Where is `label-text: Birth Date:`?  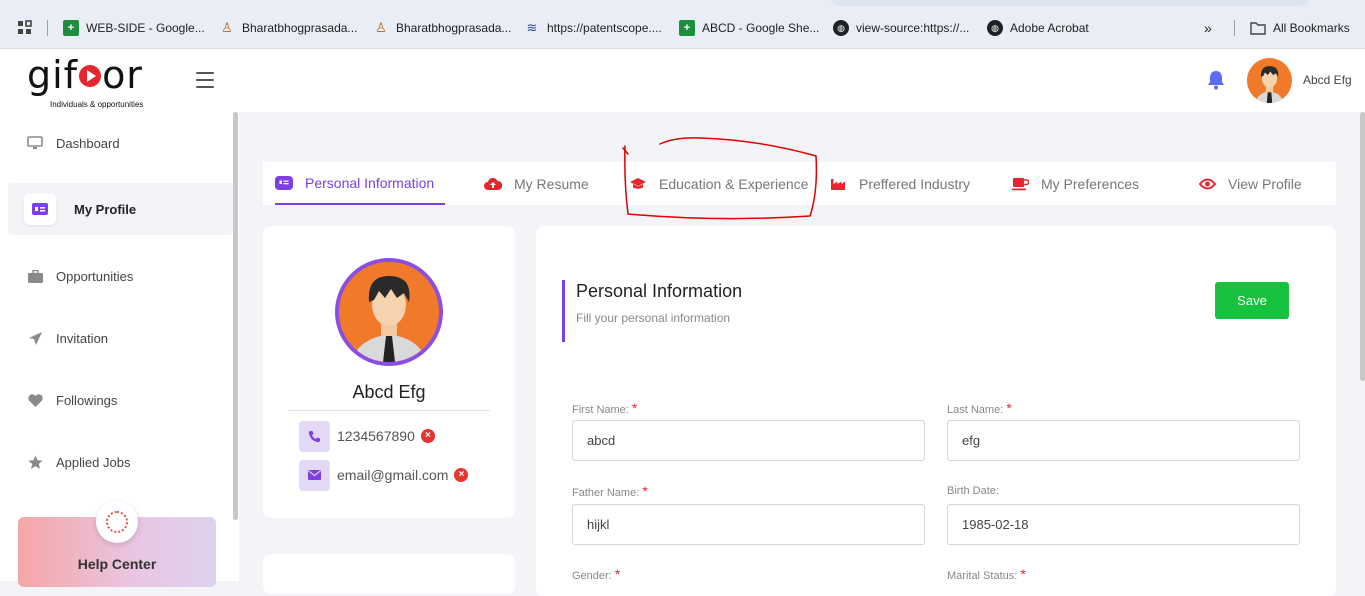 label-text: Birth Date: is located at coordinates (973, 491).